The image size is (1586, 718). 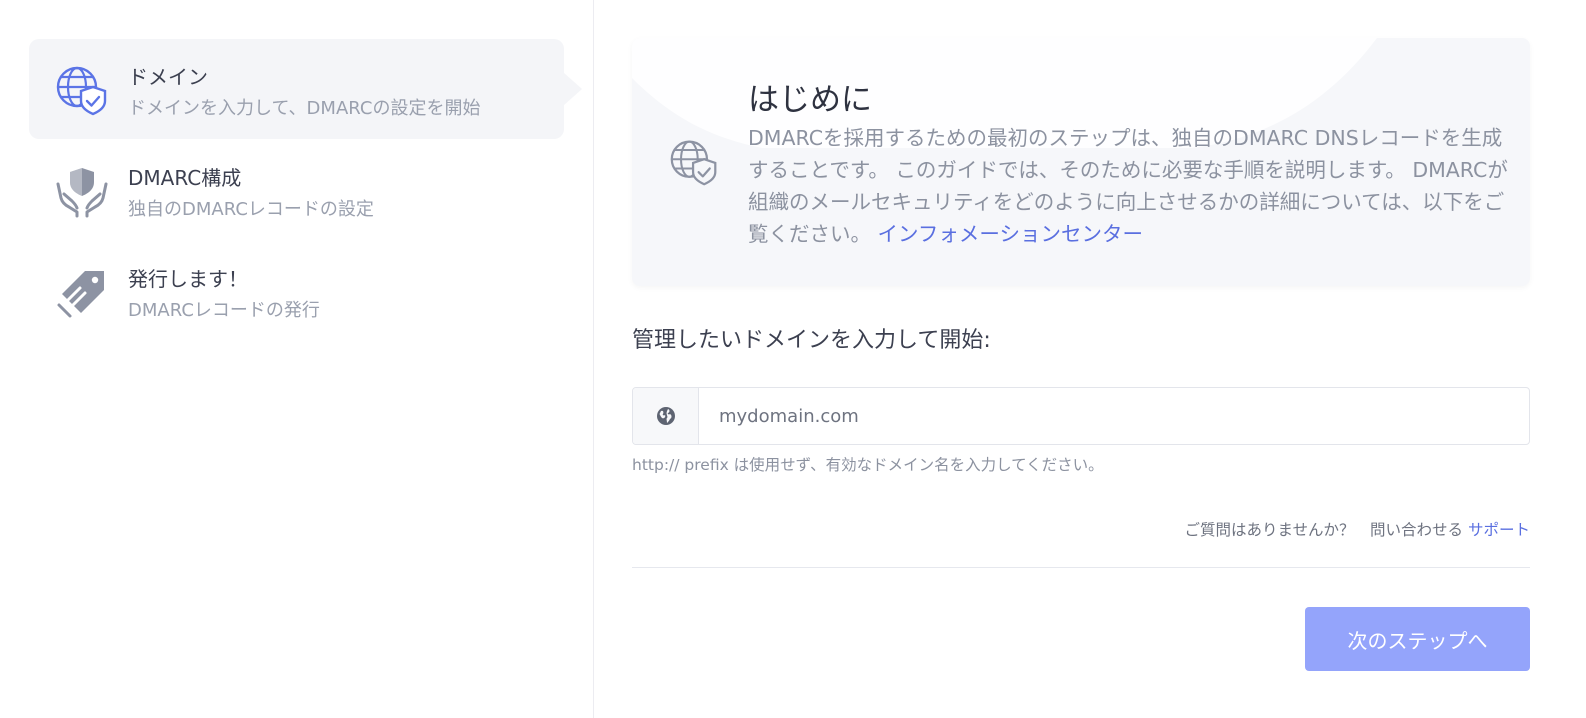 I want to click on domain-input-group, so click(x=1081, y=416).